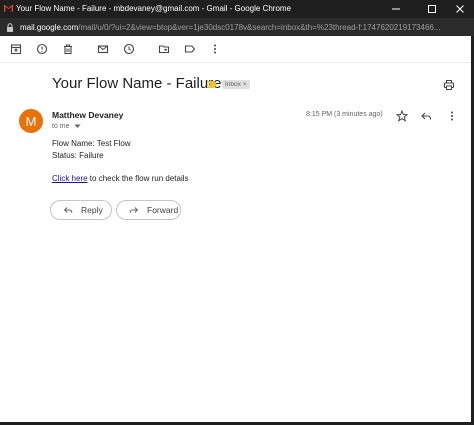 The image size is (474, 425). I want to click on reply-label: Reply, so click(92, 210).